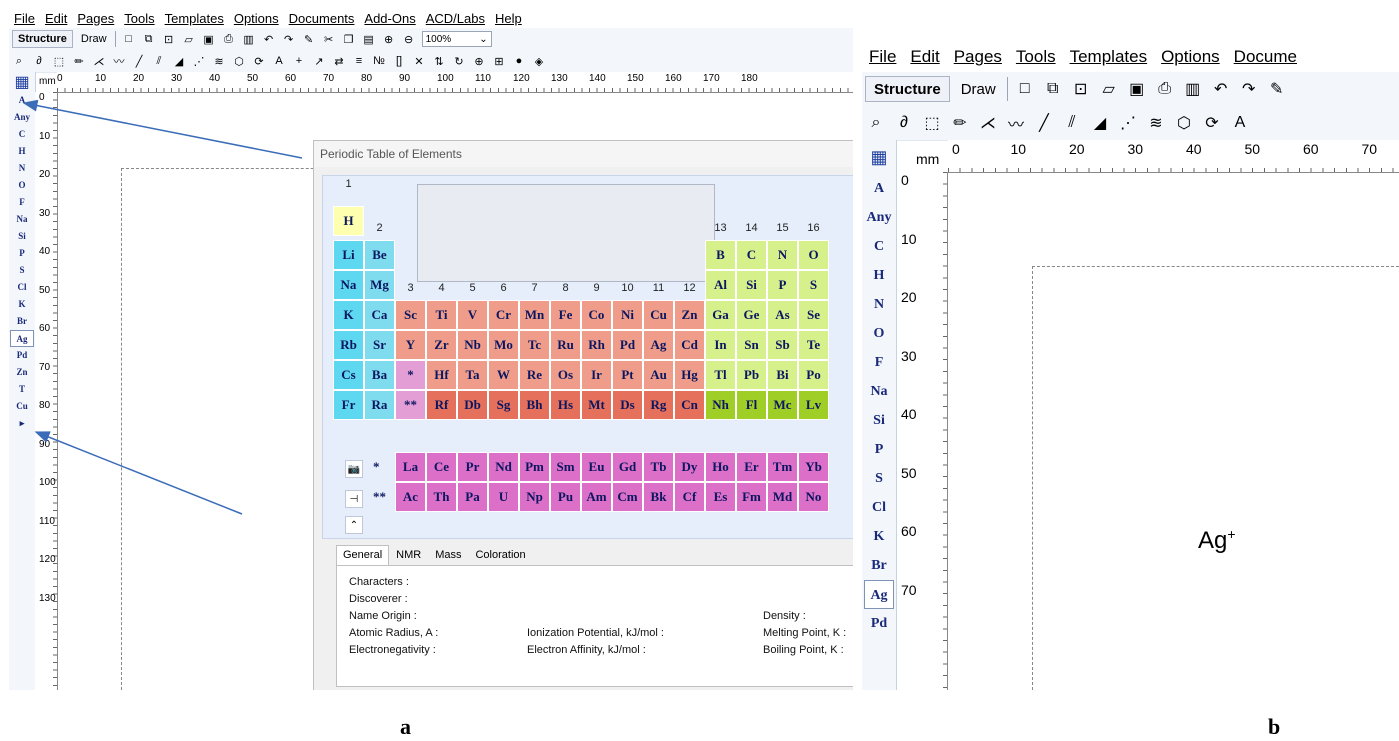  I want to click on annotation-arrows, so click(162, 307).